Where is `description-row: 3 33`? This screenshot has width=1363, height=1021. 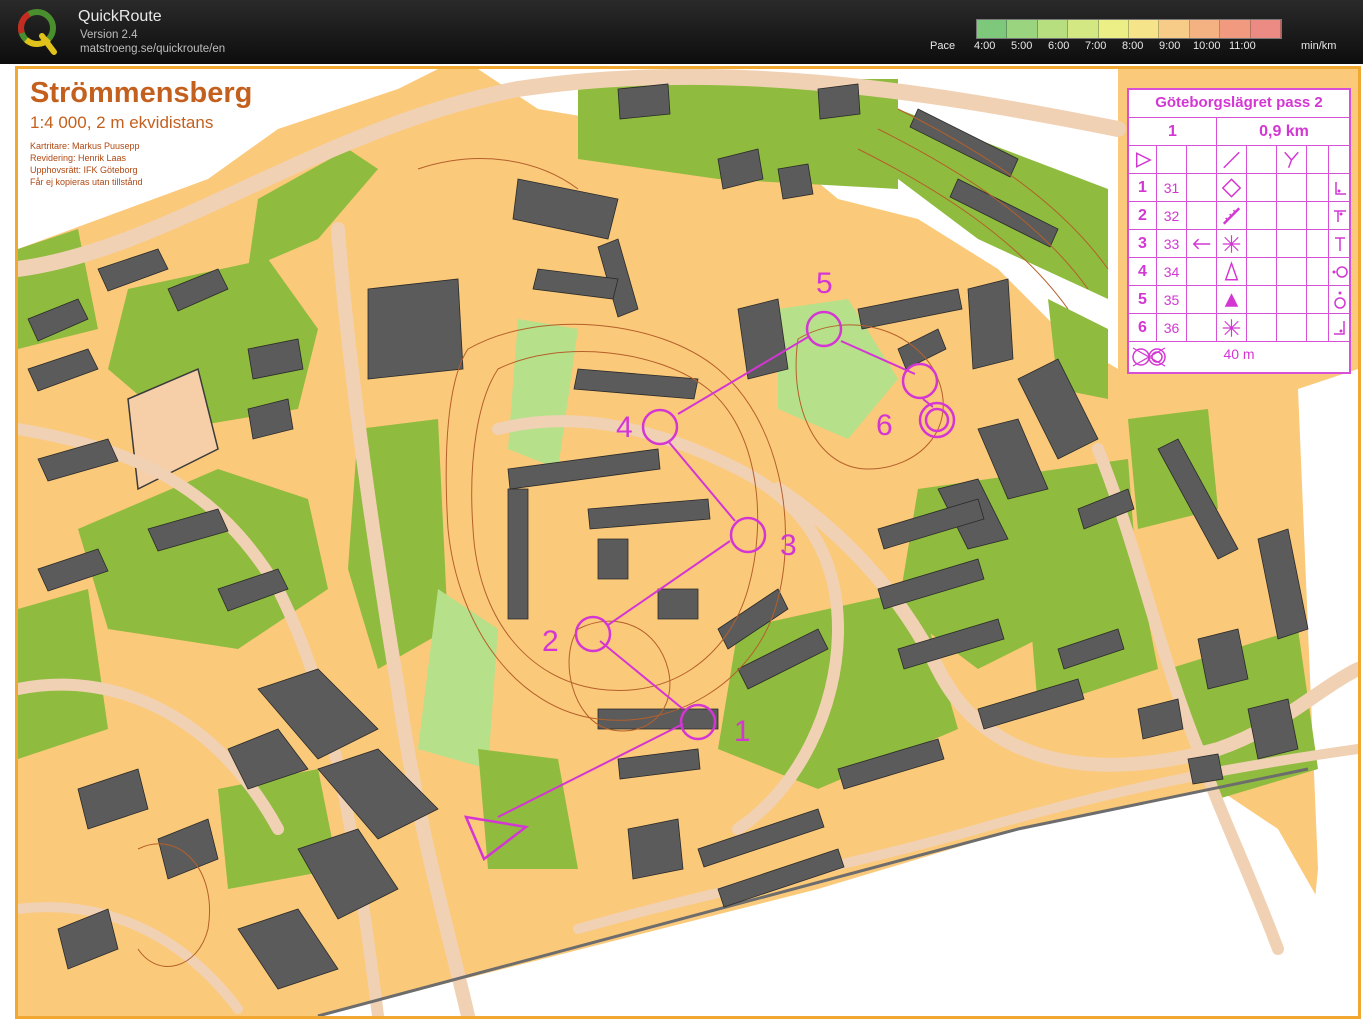 description-row: 3 33 is located at coordinates (1239, 243).